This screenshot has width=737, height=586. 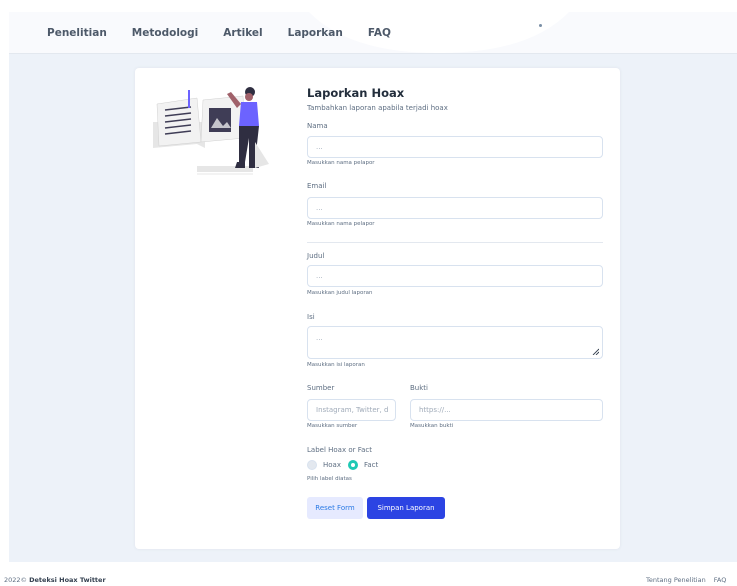 I want to click on footer-links: Tentang Penelitian FAQ, so click(x=686, y=580).